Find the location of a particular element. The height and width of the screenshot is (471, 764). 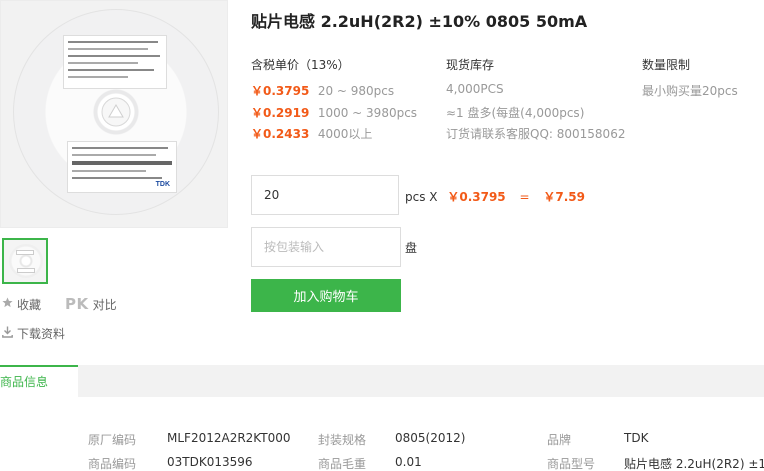

favorite-button: 收藏 is located at coordinates (21, 304).